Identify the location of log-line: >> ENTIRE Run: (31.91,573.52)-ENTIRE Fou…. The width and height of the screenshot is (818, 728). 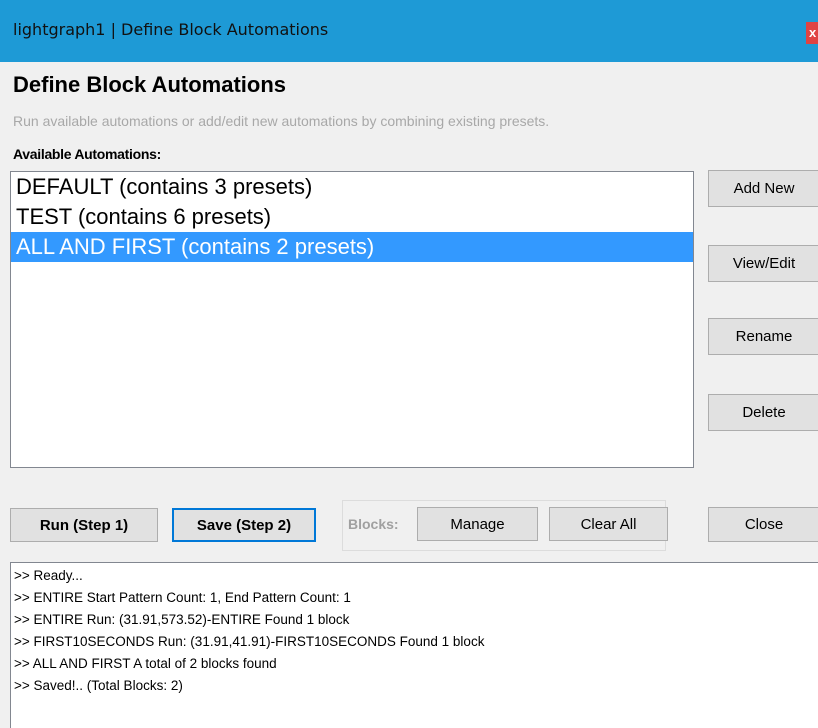
(182, 619).